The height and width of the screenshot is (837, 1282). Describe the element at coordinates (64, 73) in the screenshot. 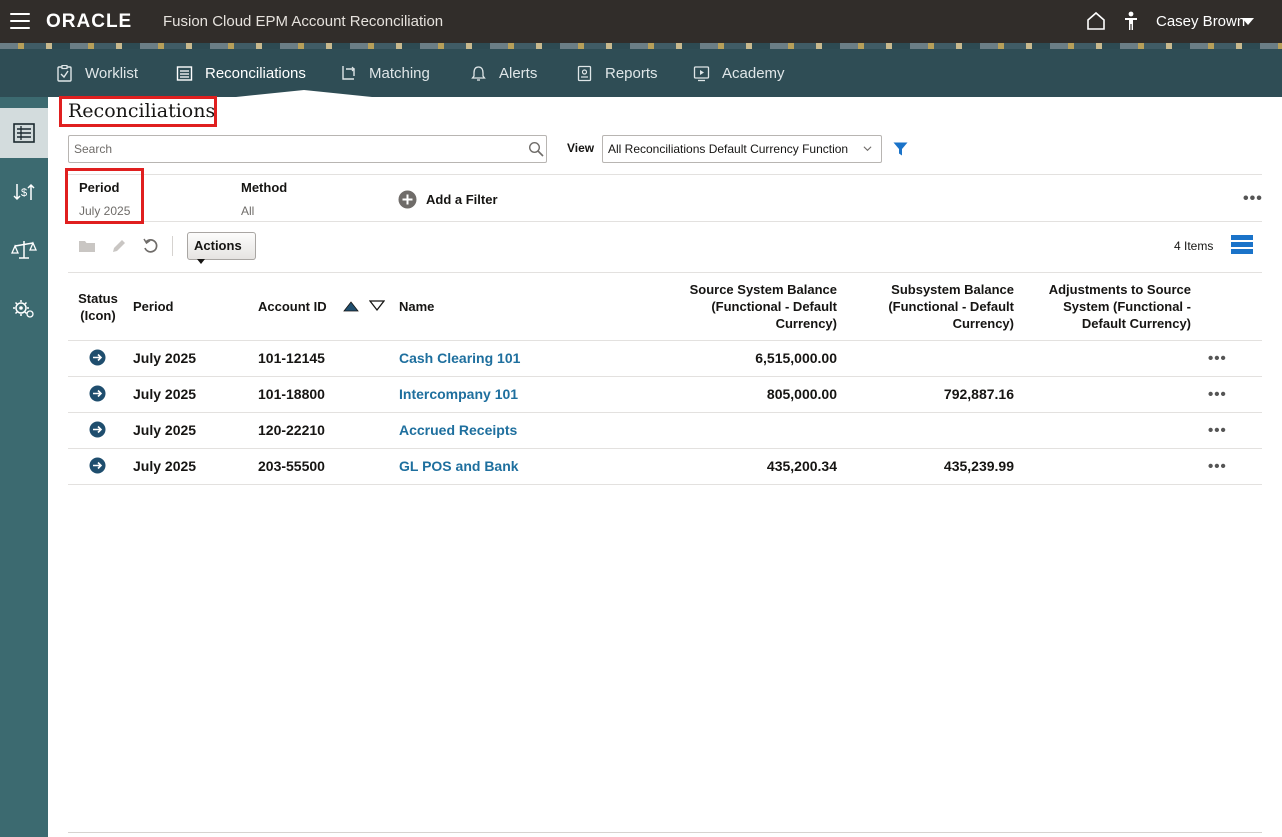

I see `worklist-icon` at that location.